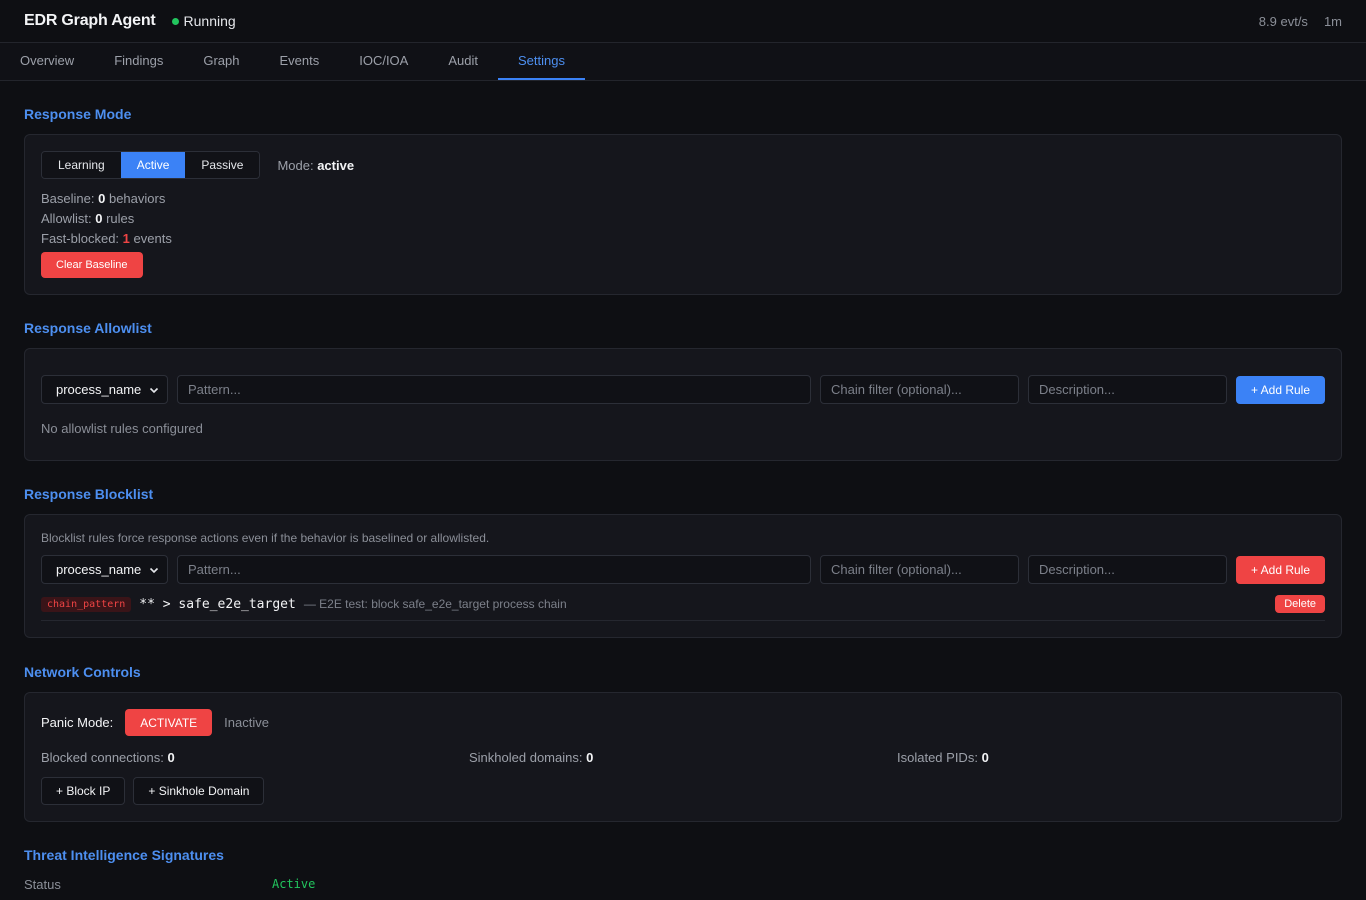  I want to click on blocklist-chain-input, so click(919, 569).